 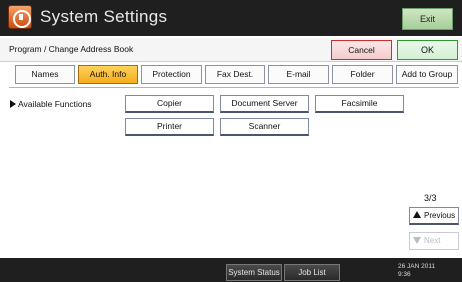 What do you see at coordinates (169, 104) in the screenshot?
I see `function-copier-button: Copier` at bounding box center [169, 104].